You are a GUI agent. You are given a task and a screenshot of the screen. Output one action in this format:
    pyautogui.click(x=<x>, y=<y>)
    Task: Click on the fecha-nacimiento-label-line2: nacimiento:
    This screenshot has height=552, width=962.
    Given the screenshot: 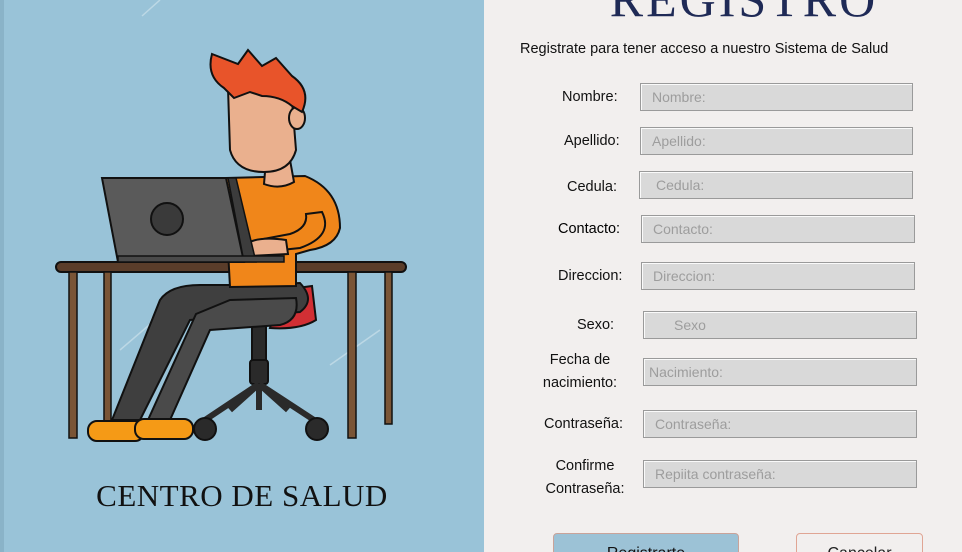 What is the action you would take?
    pyautogui.click(x=580, y=383)
    